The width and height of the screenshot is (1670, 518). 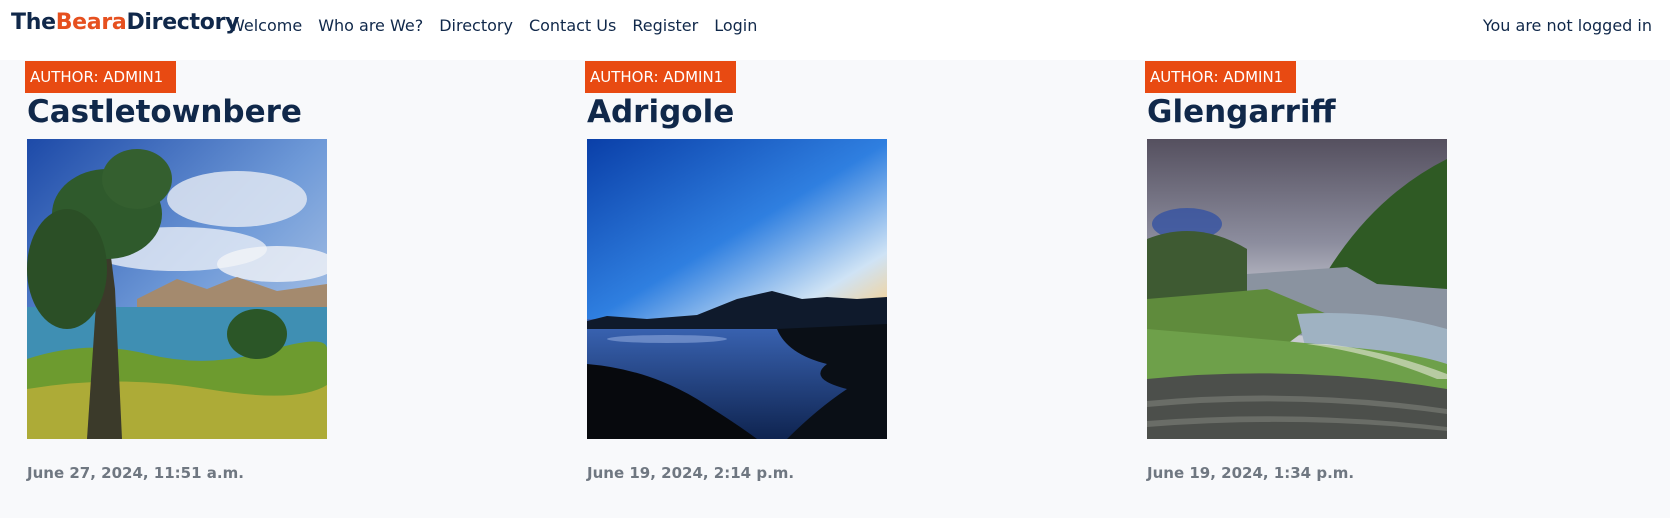 I want to click on nav-welcome-link: Welcome, so click(x=265, y=25).